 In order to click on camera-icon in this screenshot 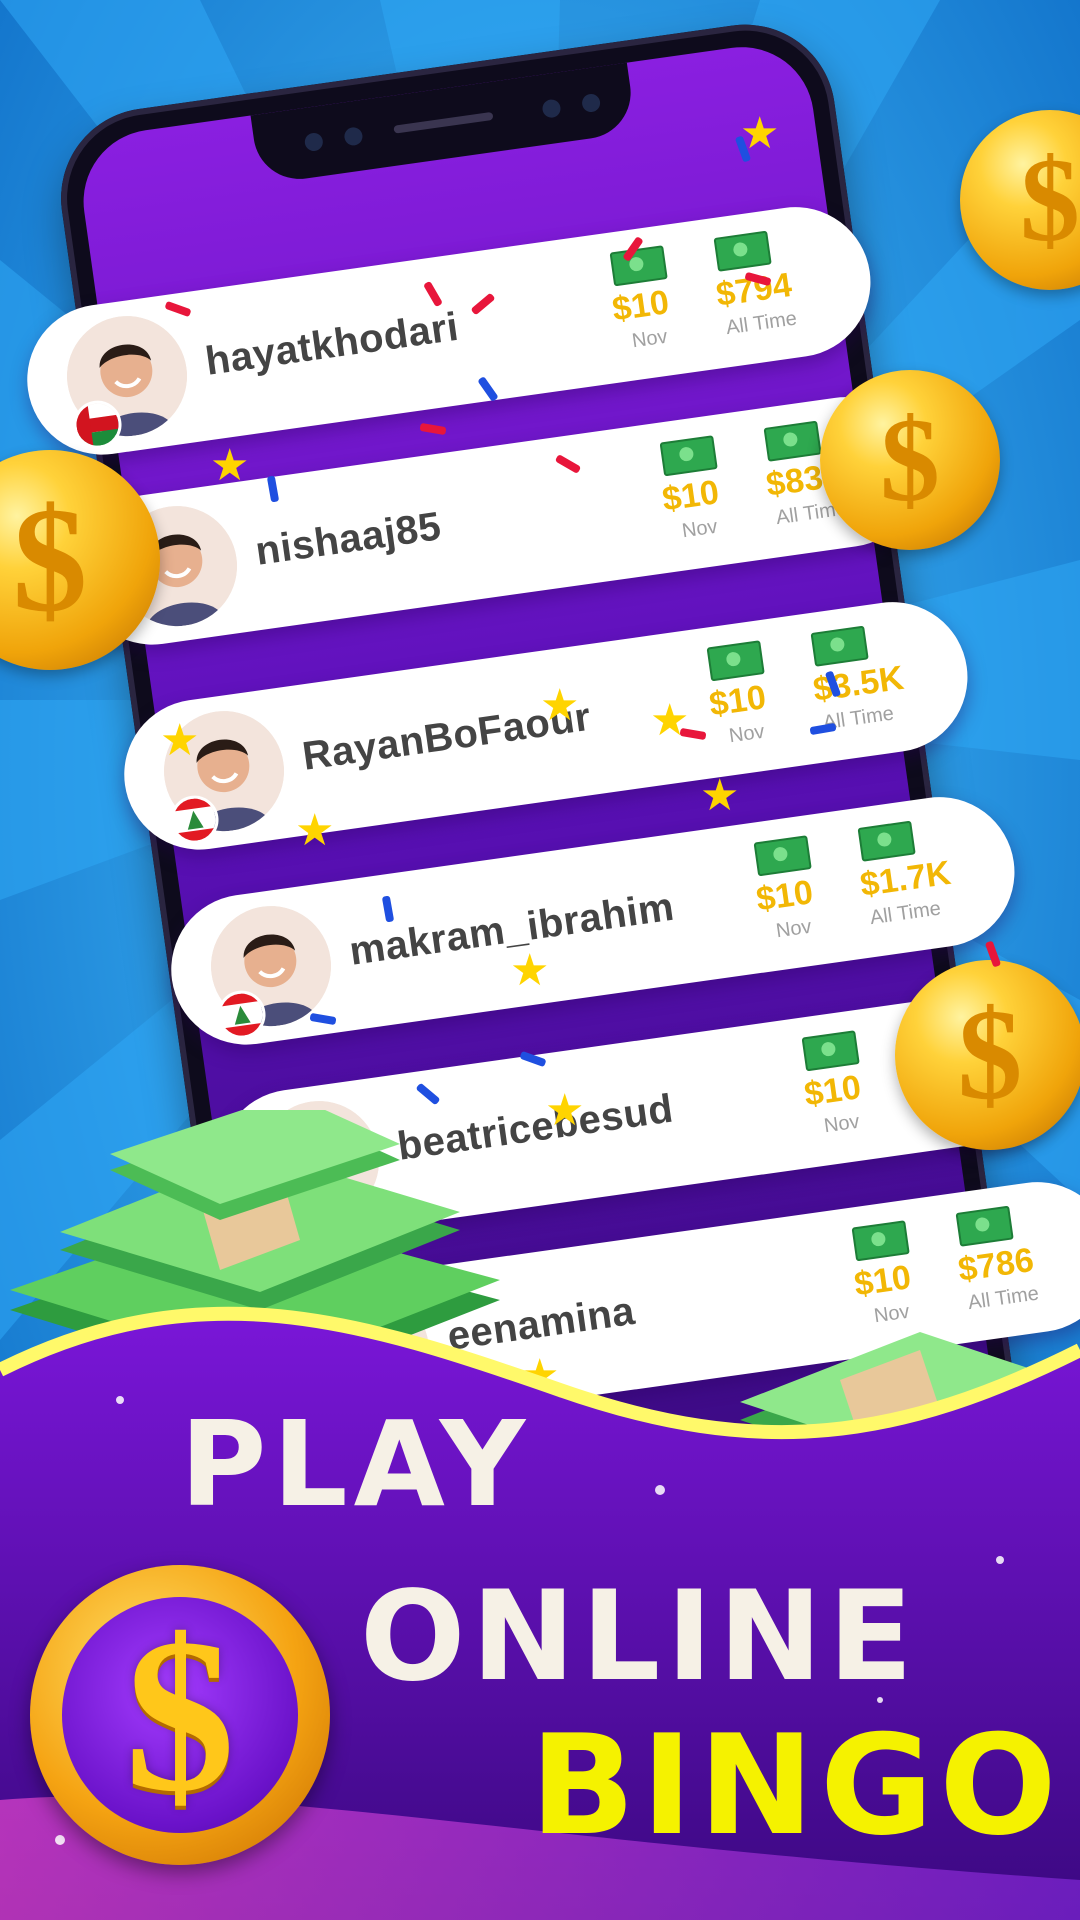, I will do `click(313, 142)`.